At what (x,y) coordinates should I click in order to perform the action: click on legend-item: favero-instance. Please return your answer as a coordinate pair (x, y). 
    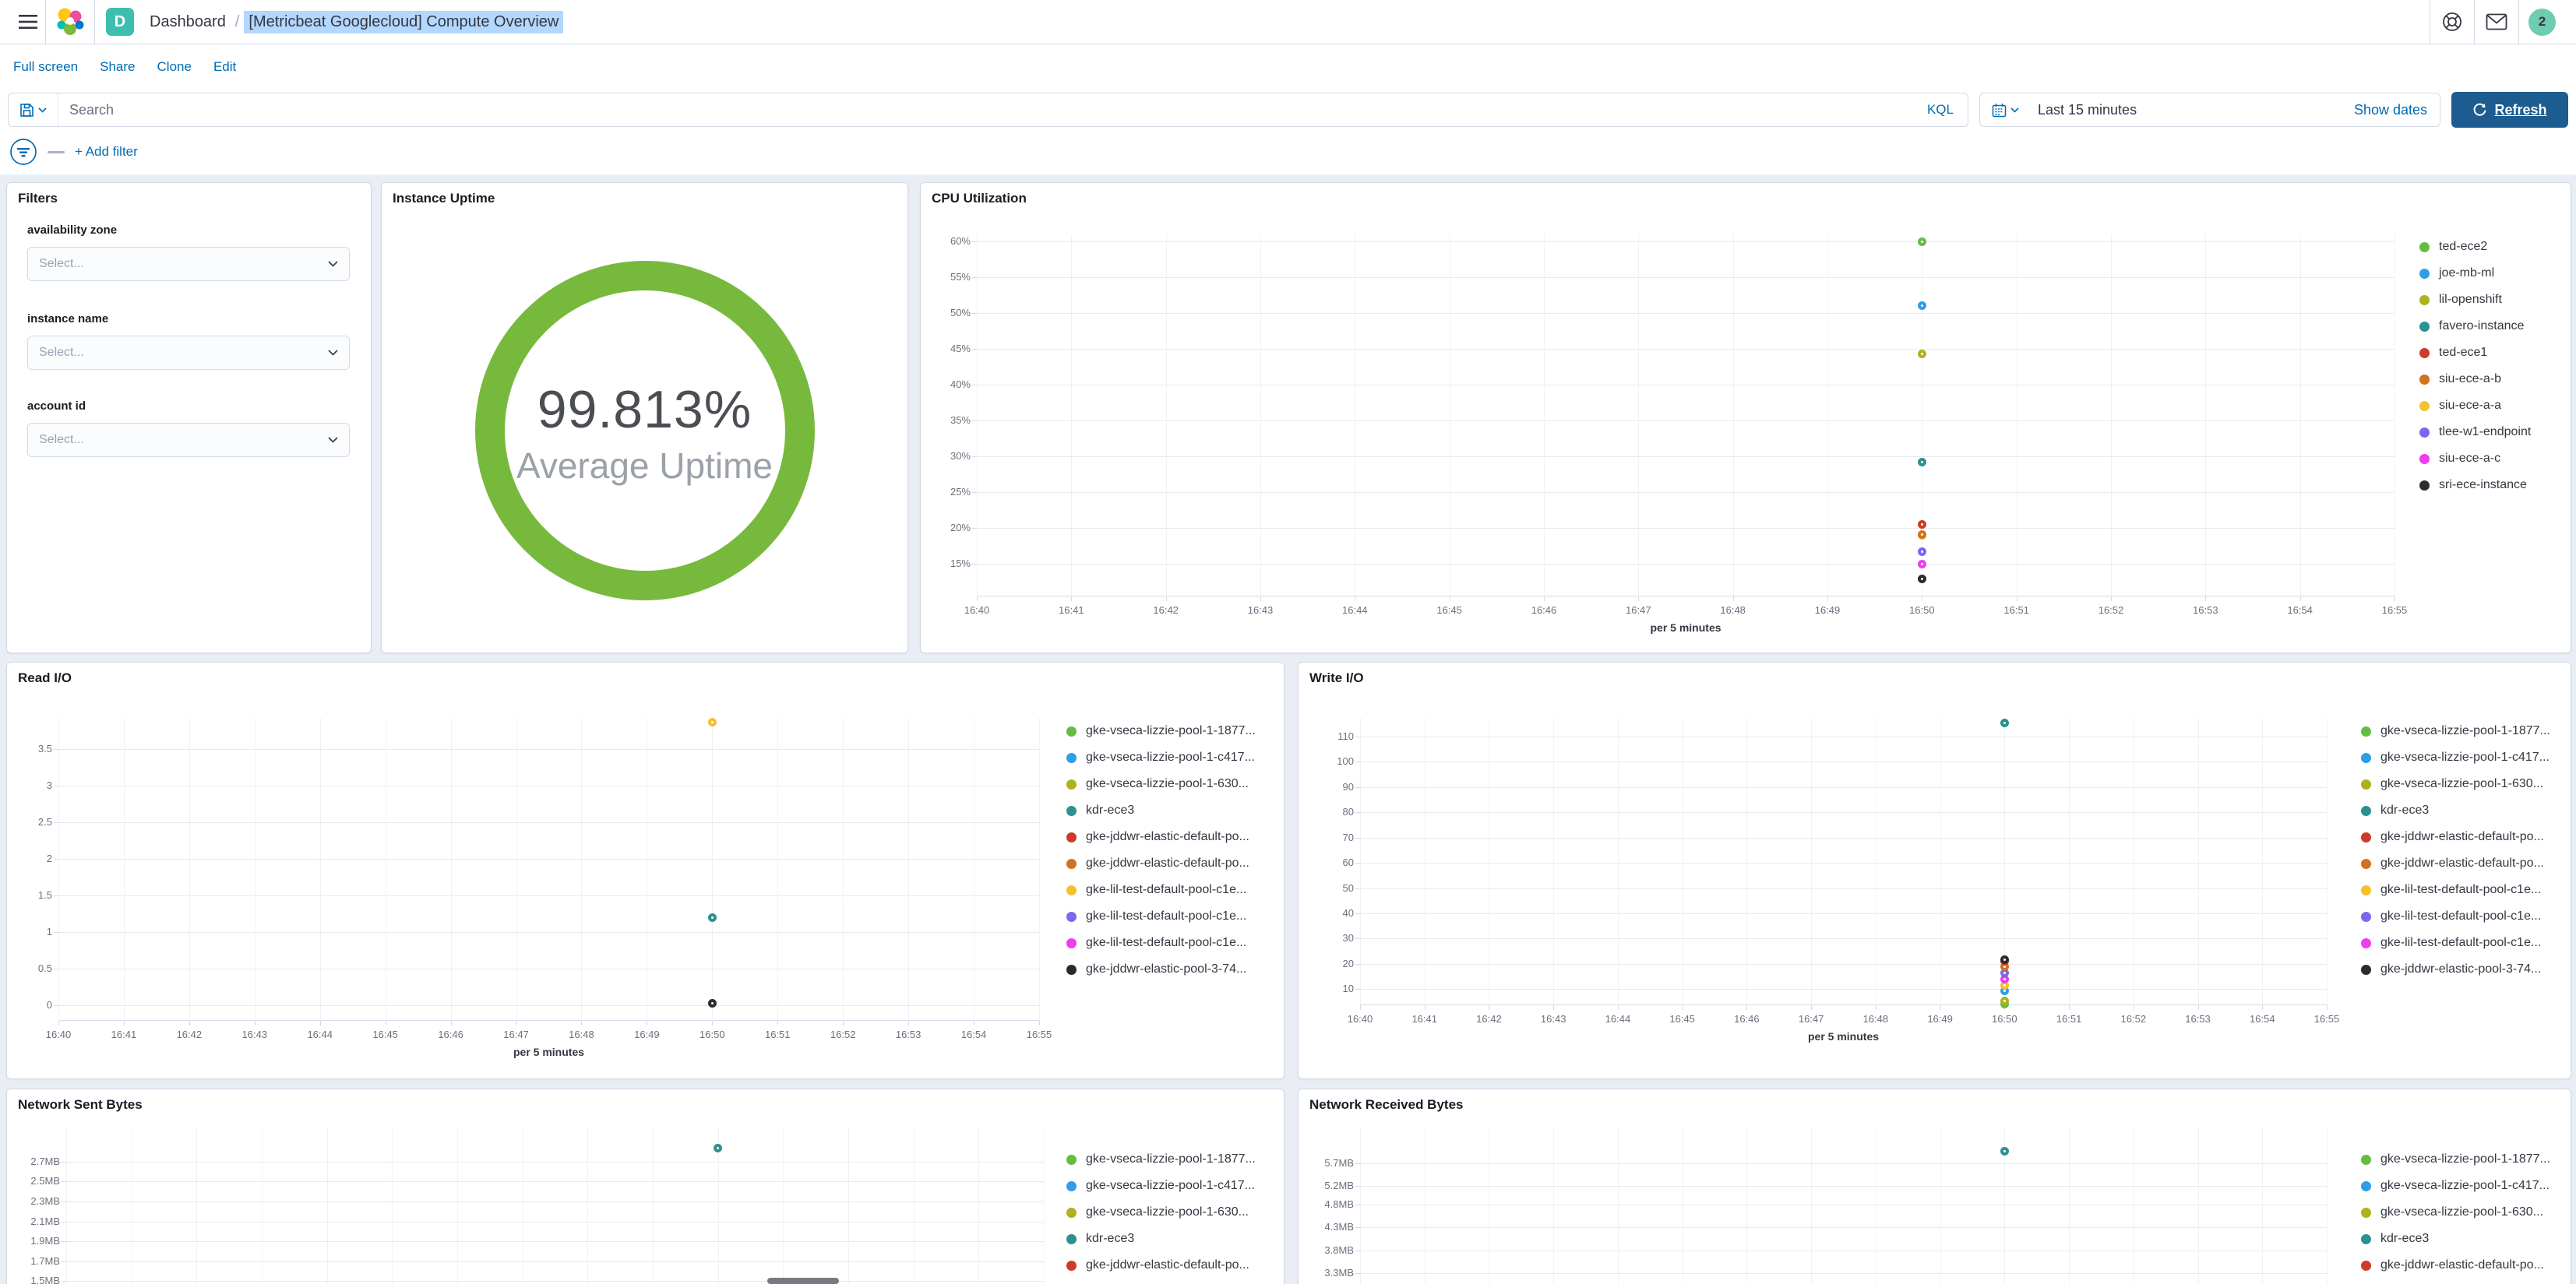
    Looking at the image, I should click on (2475, 326).